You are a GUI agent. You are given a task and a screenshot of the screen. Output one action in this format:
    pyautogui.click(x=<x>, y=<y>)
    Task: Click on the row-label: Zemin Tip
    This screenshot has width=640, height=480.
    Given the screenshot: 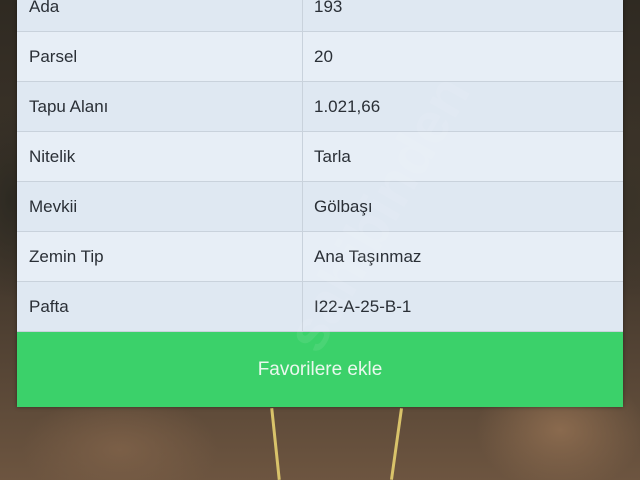 What is the action you would take?
    pyautogui.click(x=66, y=256)
    